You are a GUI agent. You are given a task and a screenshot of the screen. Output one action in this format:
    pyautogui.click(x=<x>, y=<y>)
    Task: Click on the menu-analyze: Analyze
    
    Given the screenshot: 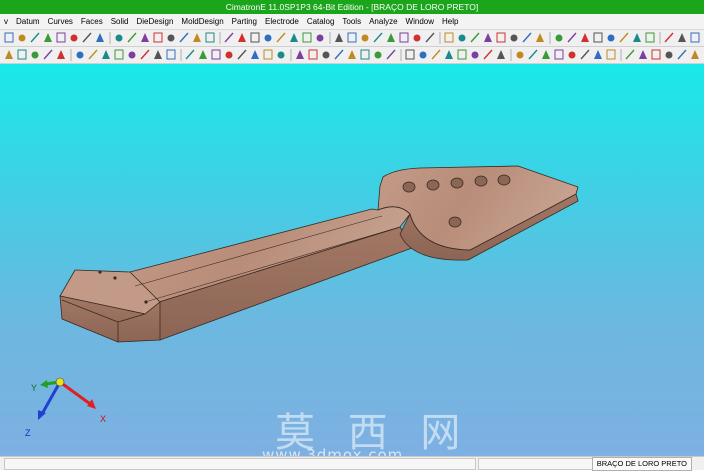 What is the action you would take?
    pyautogui.click(x=383, y=21)
    